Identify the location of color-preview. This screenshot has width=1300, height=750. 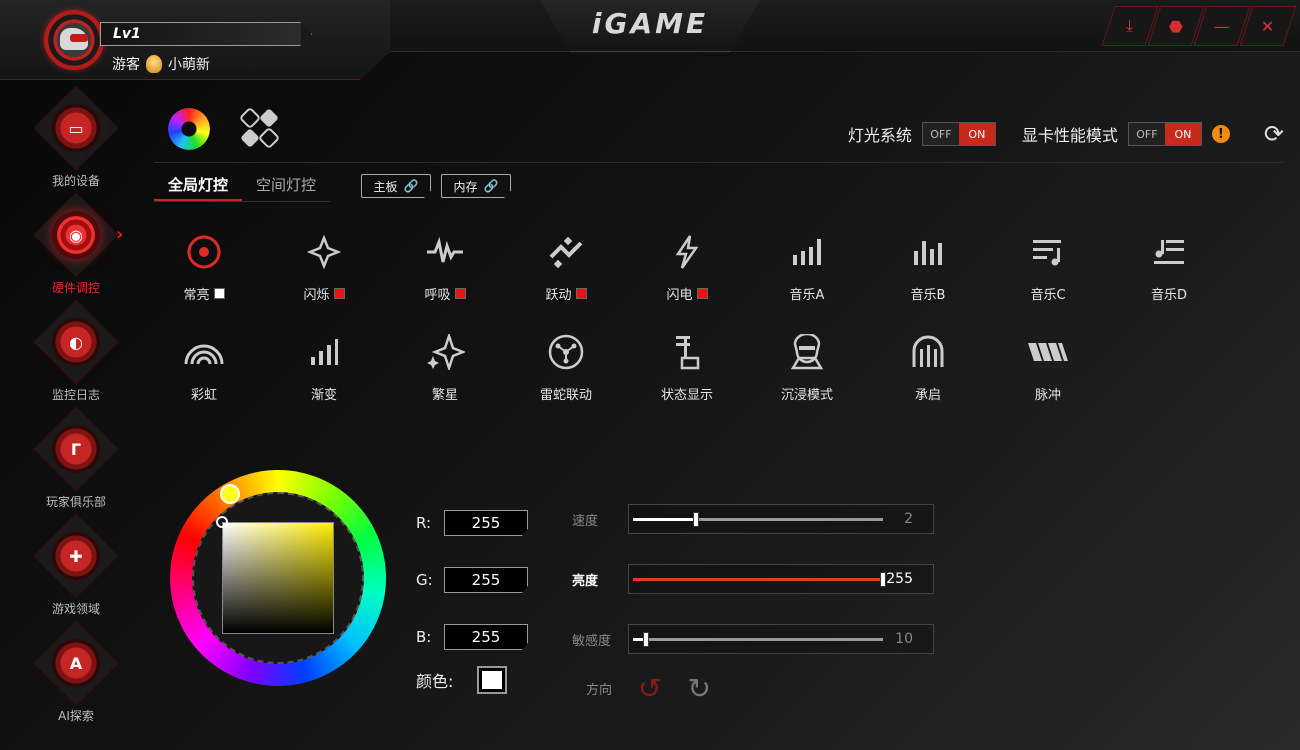
(492, 680).